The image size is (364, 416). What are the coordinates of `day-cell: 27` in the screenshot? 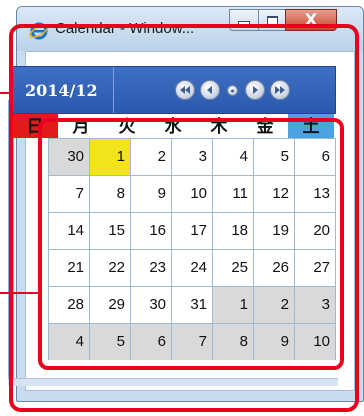 It's located at (315, 268).